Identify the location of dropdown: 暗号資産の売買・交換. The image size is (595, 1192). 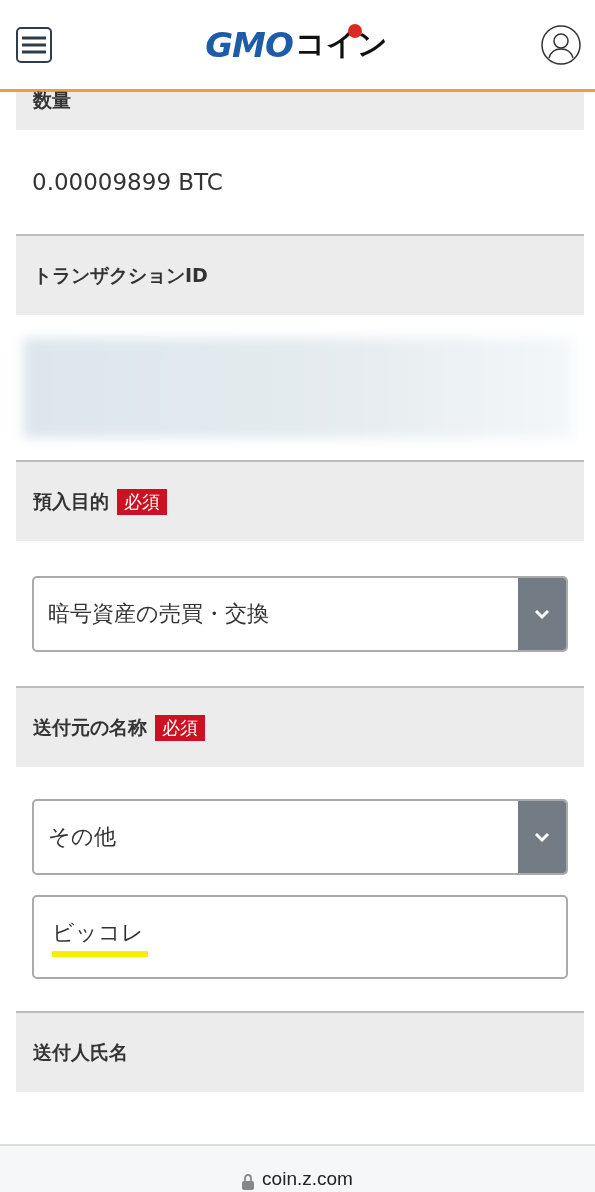
(300, 613).